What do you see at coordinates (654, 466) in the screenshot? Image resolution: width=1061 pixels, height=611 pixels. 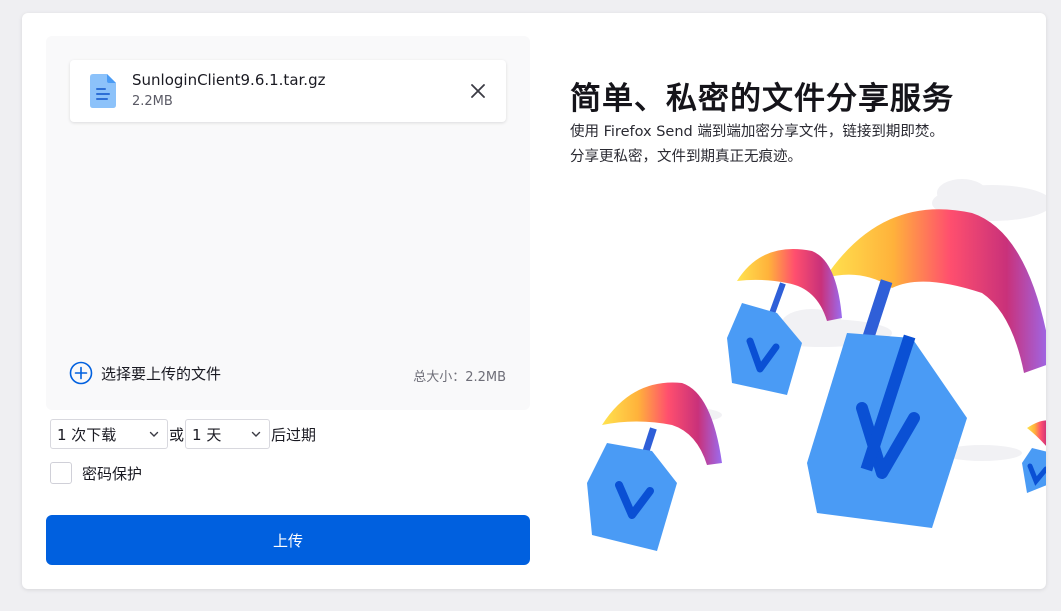 I see `parachute-medium-bottom` at bounding box center [654, 466].